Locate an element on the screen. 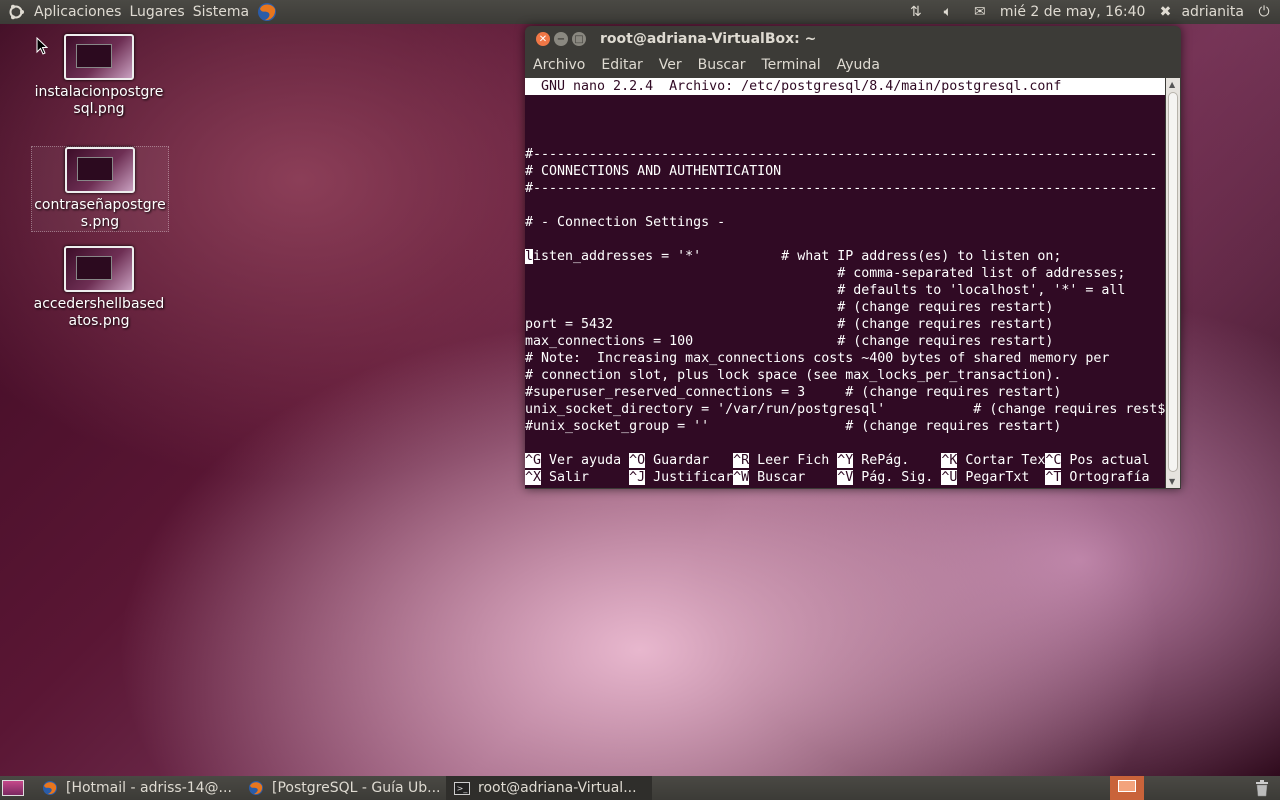 Image resolution: width=1280 pixels, height=800 pixels. user-name: adrianita is located at coordinates (1212, 12).